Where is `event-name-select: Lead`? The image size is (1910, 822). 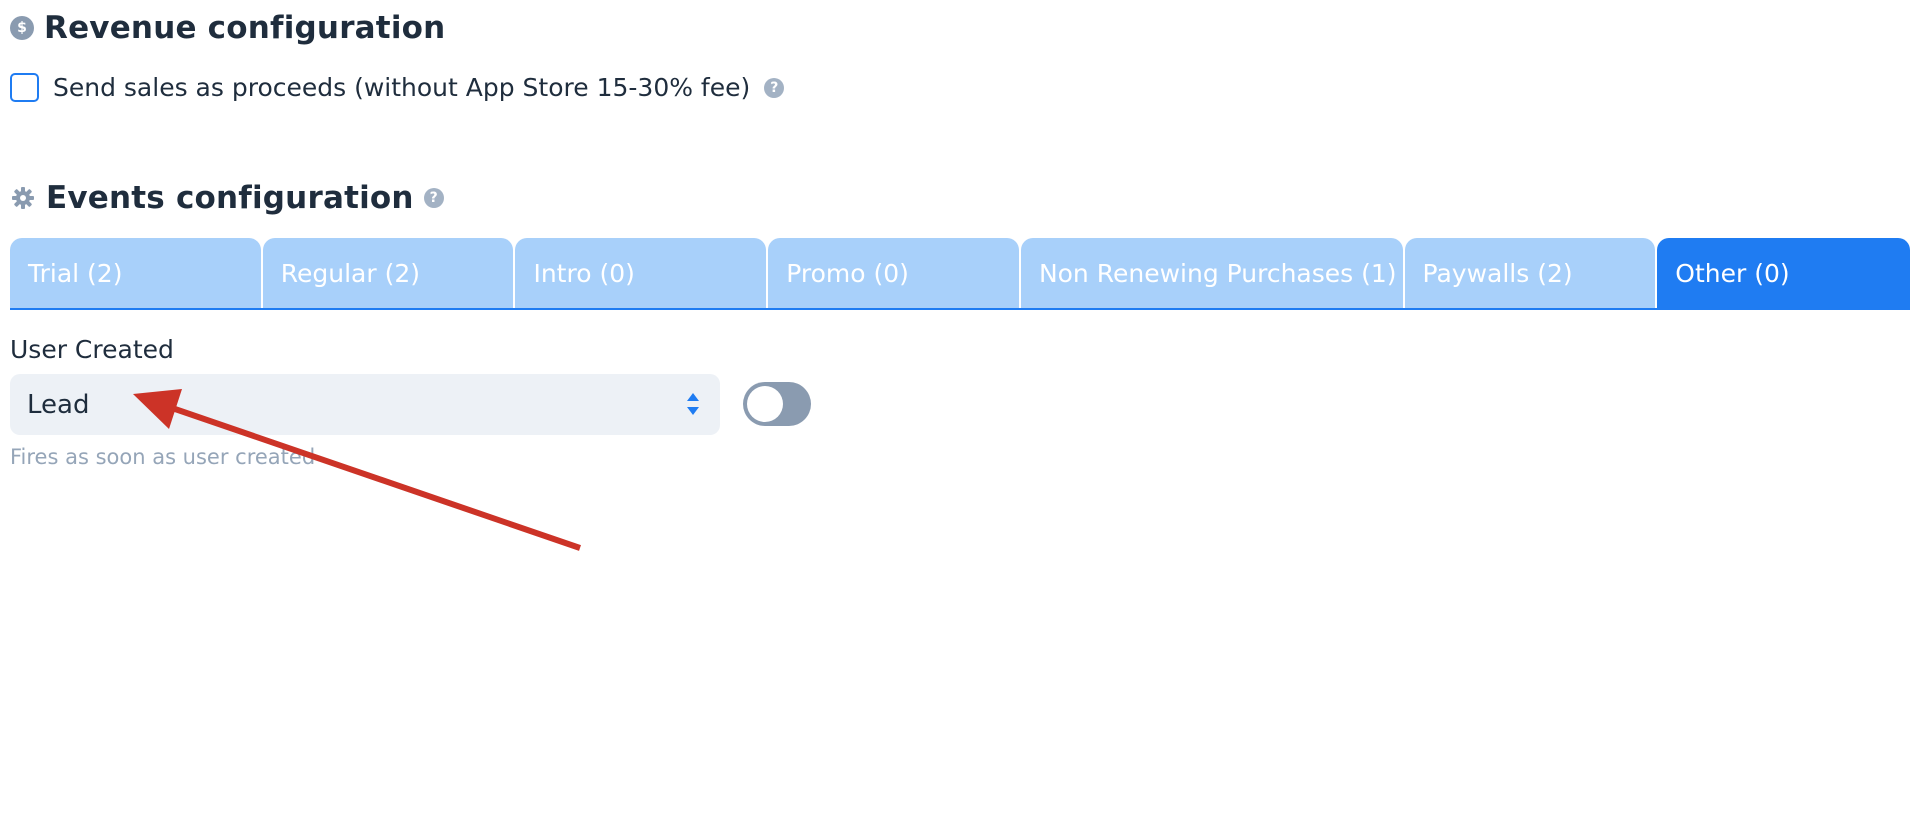 event-name-select: Lead is located at coordinates (365, 404).